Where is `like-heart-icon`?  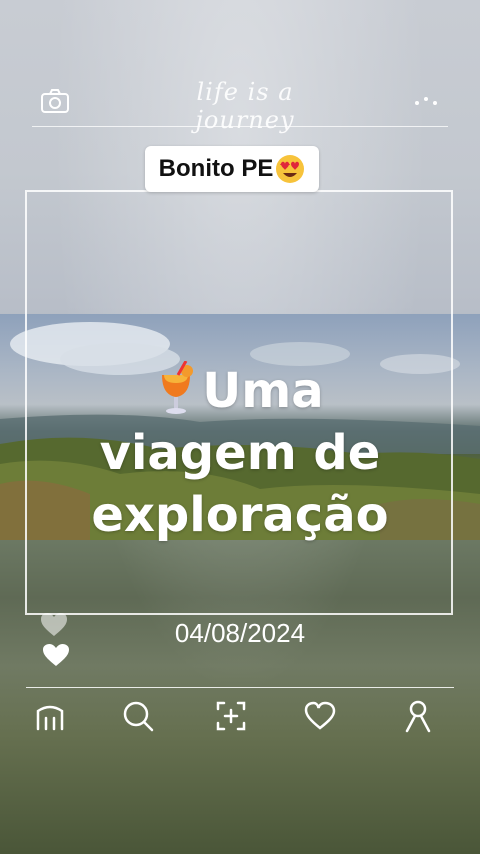
like-heart-icon is located at coordinates (56, 655).